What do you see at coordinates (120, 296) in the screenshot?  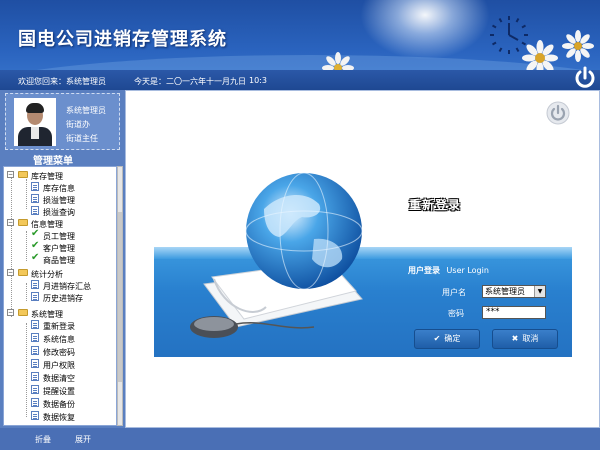 I see `menu-scrollbar` at bounding box center [120, 296].